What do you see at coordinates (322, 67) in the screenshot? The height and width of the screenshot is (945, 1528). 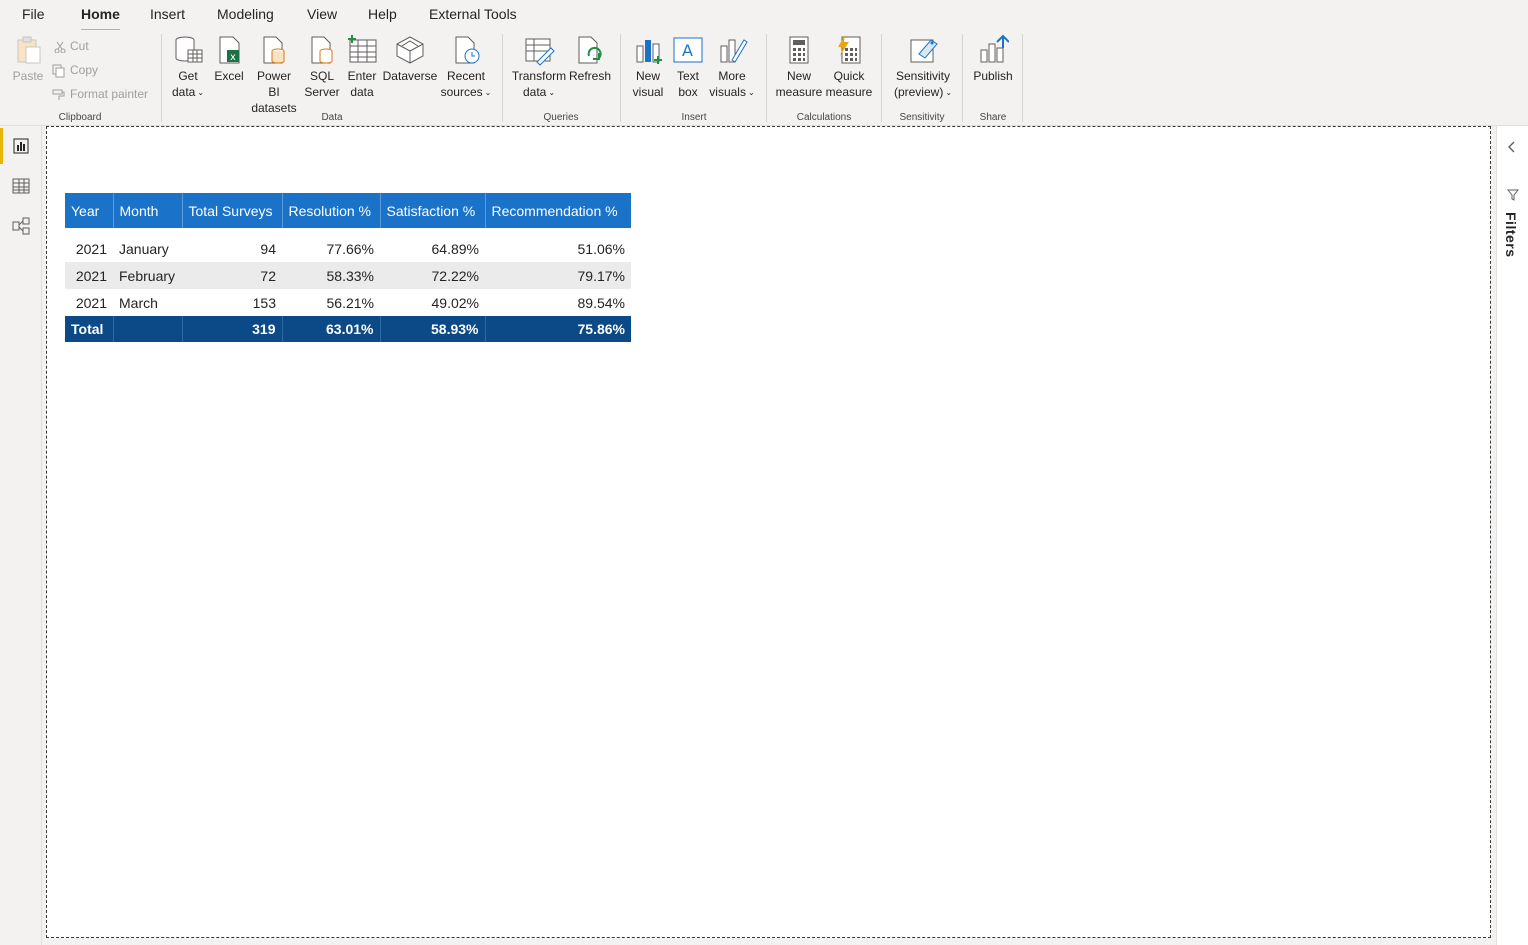 I see `sql-server-button: SQL Server` at bounding box center [322, 67].